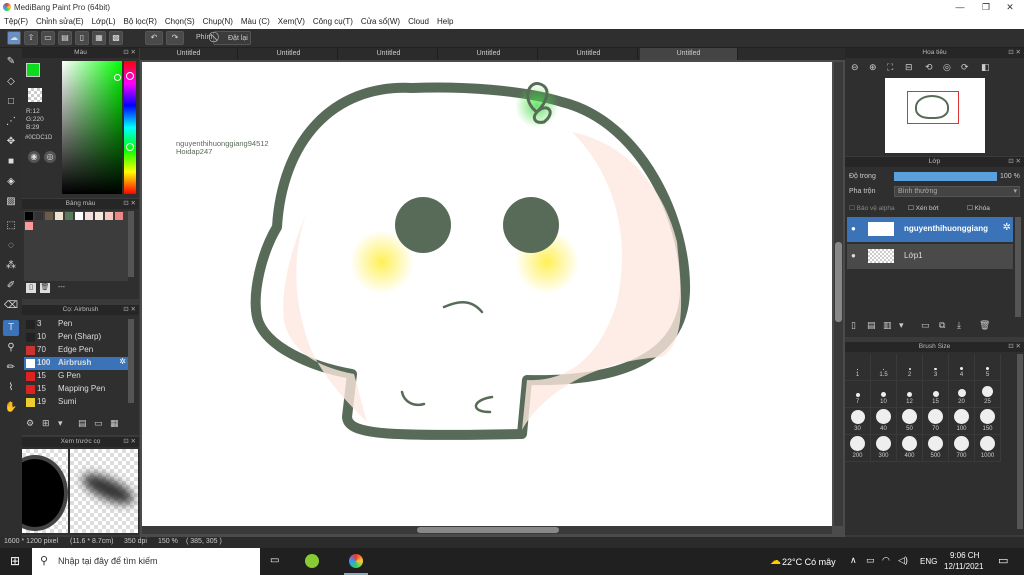  Describe the element at coordinates (984, 325) in the screenshot. I see `delete-layer-icon: 🗑` at that location.